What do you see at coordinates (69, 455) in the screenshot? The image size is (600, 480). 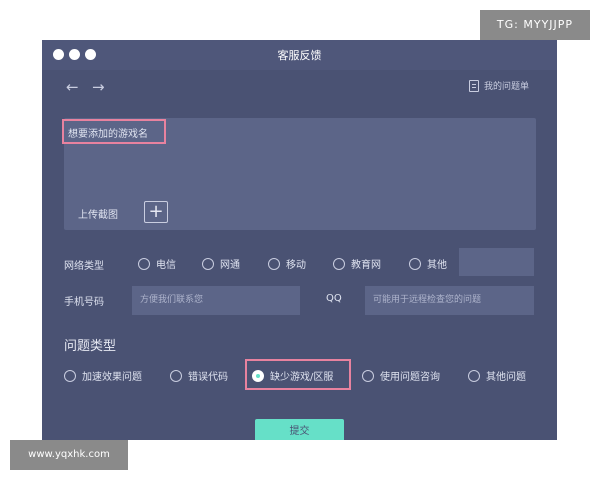 I see `watermark-bottom: www.yqxhk.com` at bounding box center [69, 455].